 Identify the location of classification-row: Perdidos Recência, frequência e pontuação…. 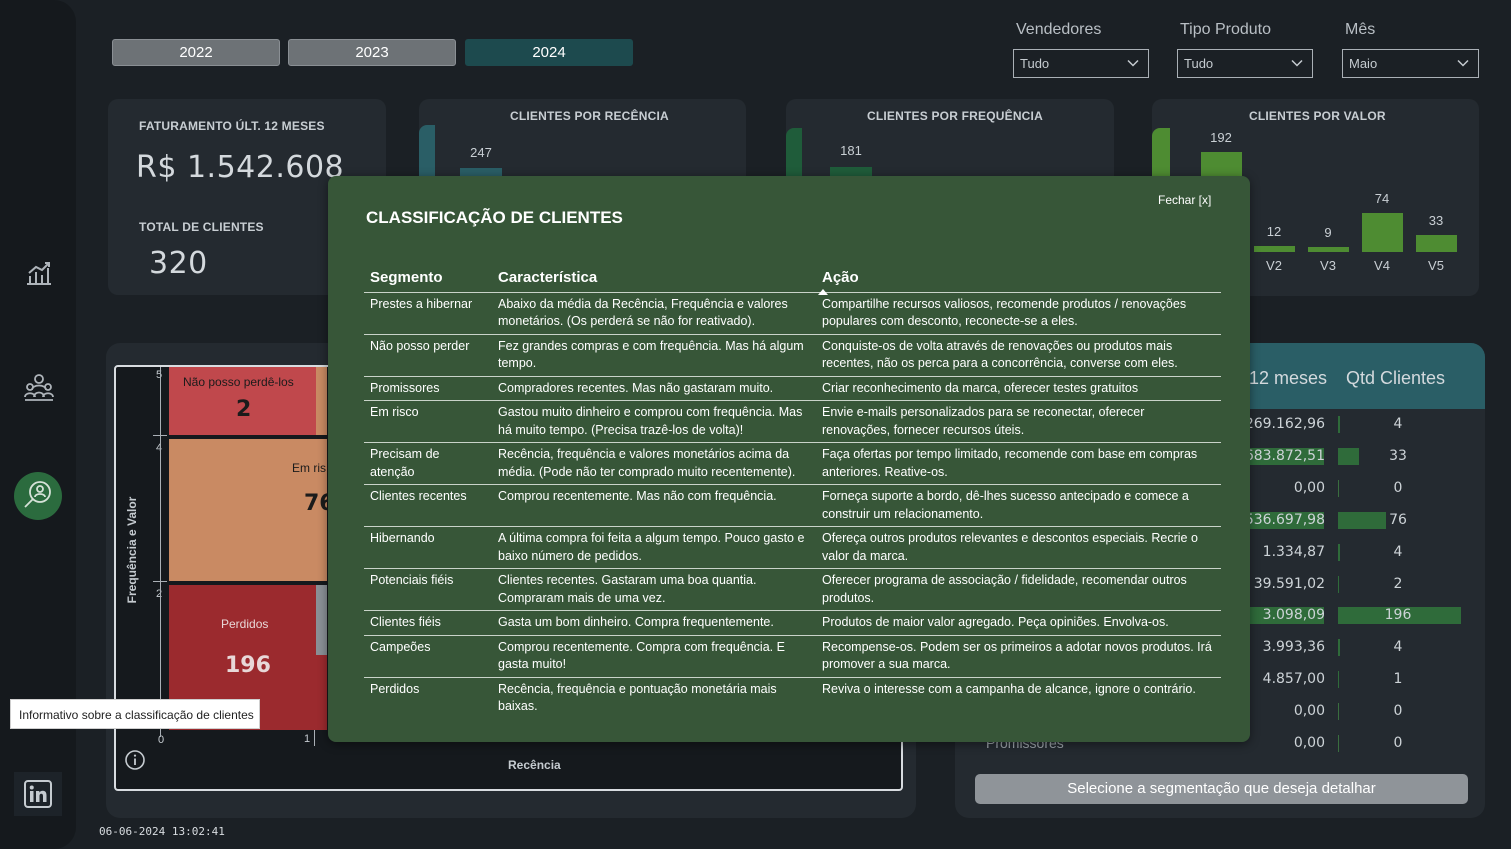
(792, 698).